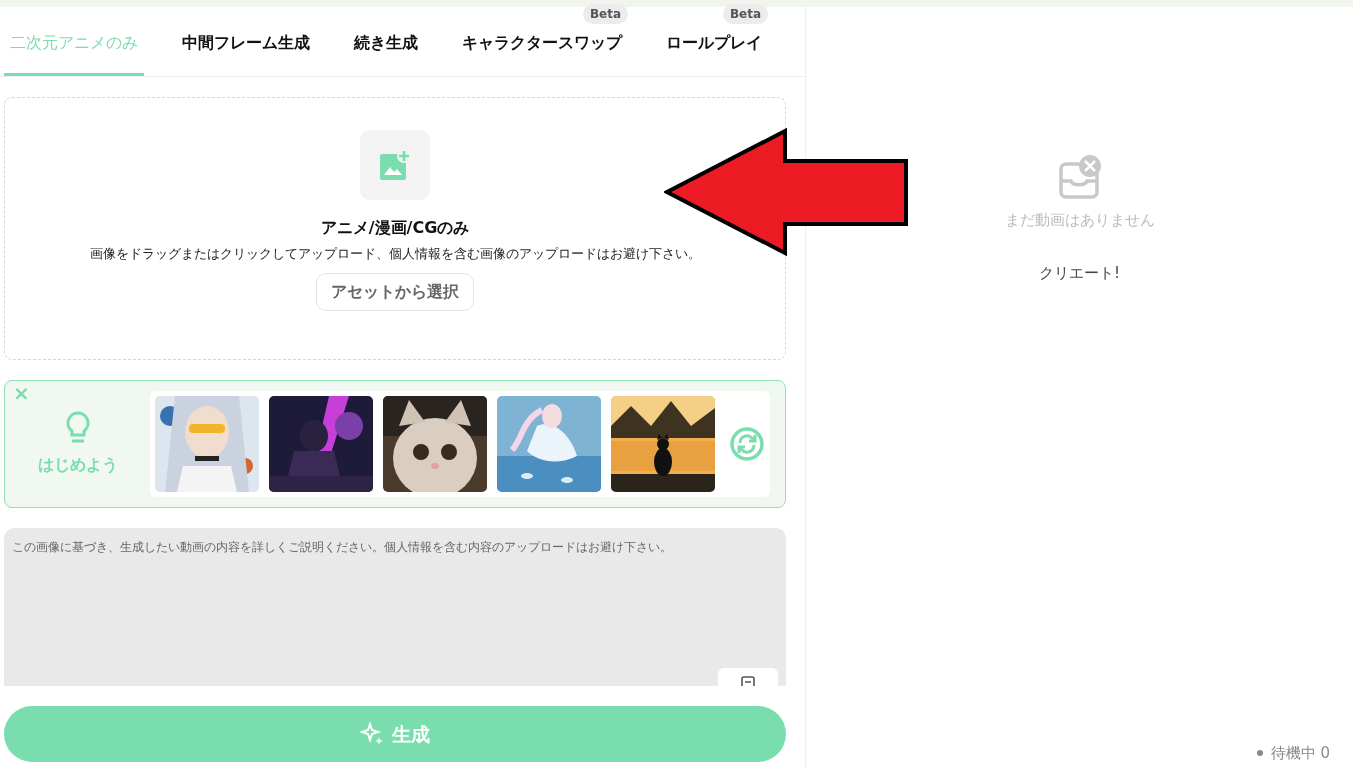  What do you see at coordinates (246, 53) in the screenshot?
I see `tab: 中間フレーム生成` at bounding box center [246, 53].